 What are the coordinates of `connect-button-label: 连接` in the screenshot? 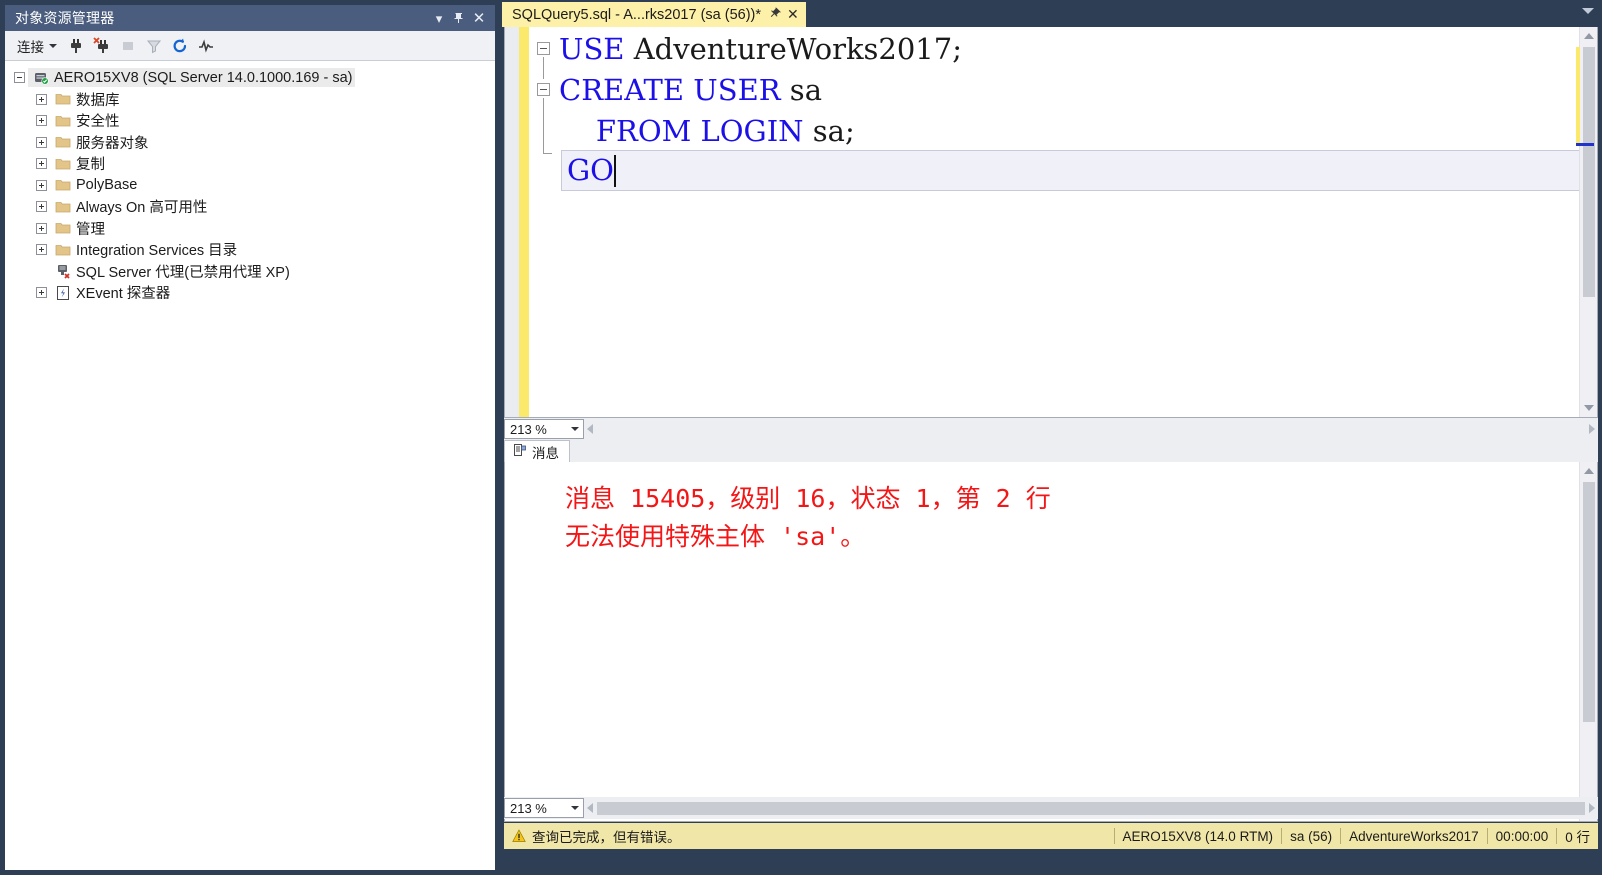 It's located at (30, 47).